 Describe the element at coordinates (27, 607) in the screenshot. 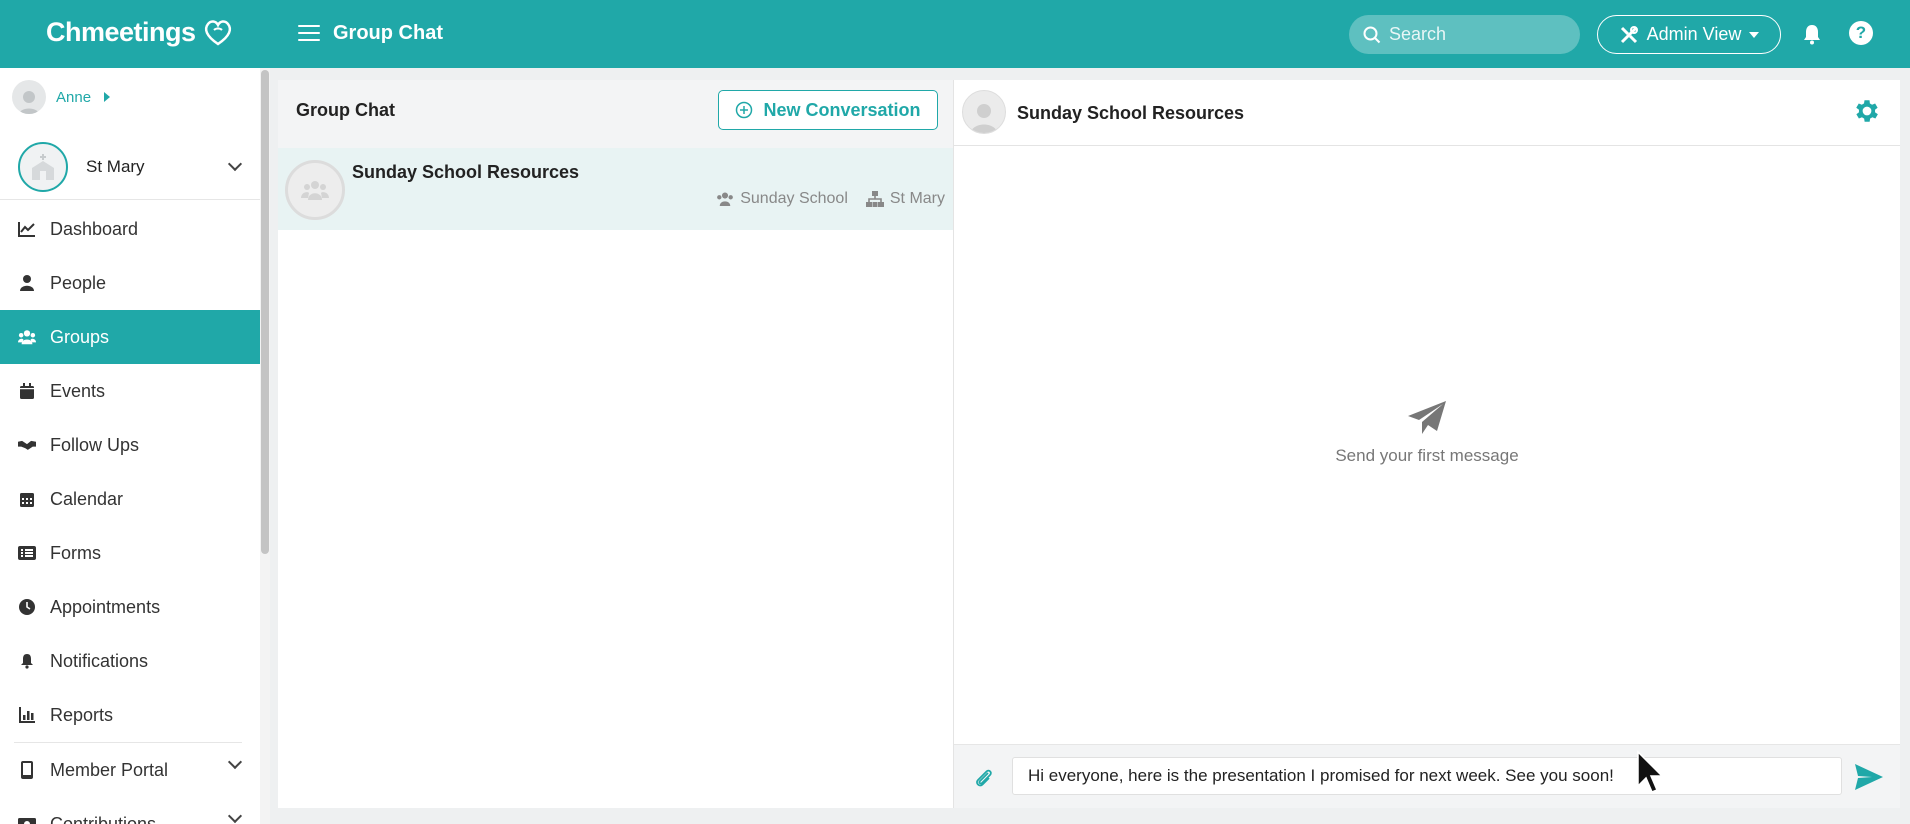

I see `clock-icon` at that location.